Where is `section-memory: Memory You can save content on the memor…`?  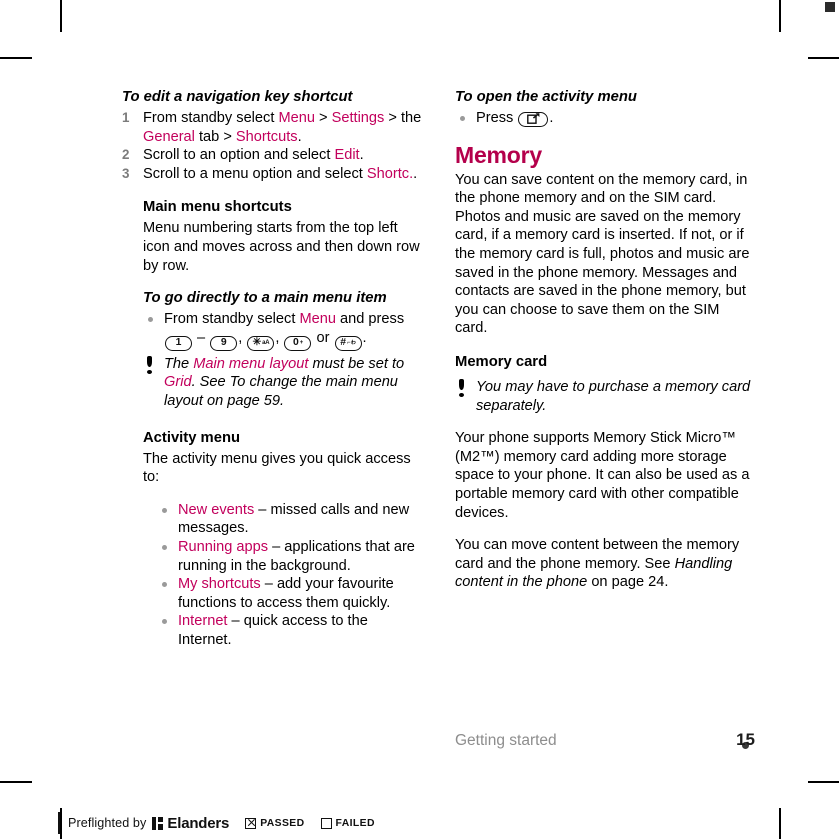 section-memory: Memory You can save content on the memor… is located at coordinates (605, 240).